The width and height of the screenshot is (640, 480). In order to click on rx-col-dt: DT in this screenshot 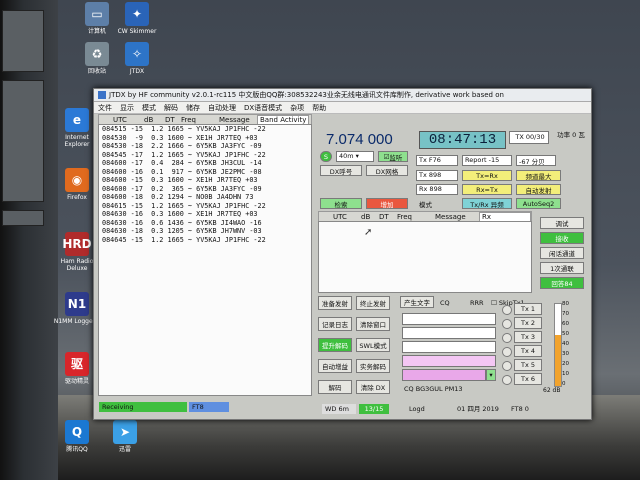, I will do `click(384, 217)`.